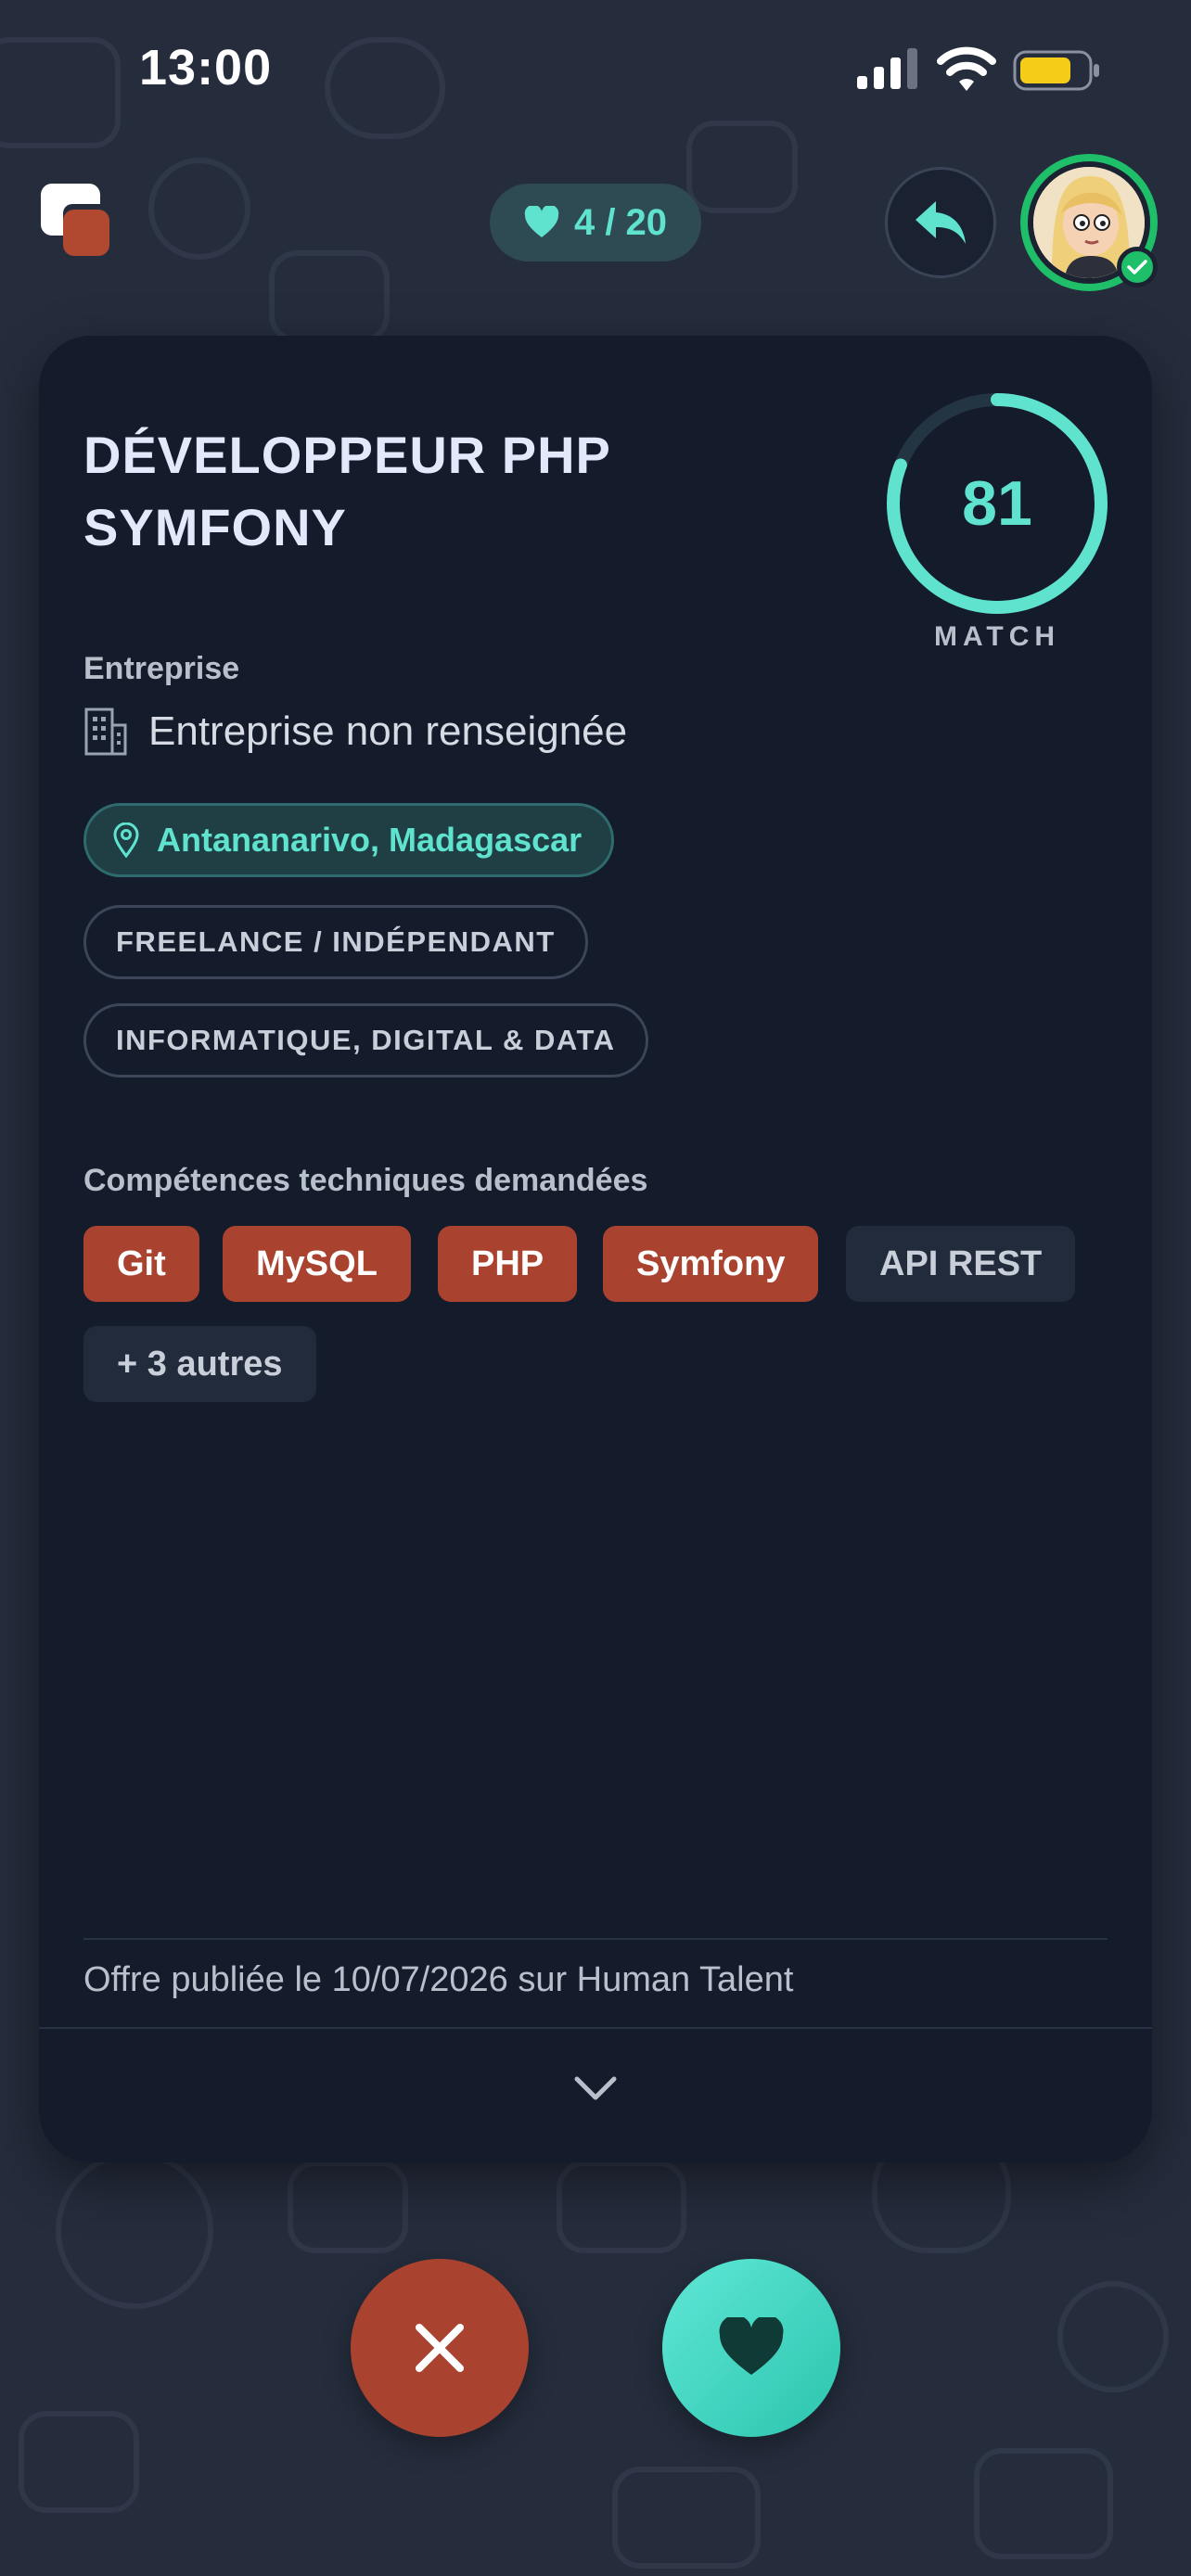 The width and height of the screenshot is (1191, 2576). I want to click on close-icon, so click(440, 2348).